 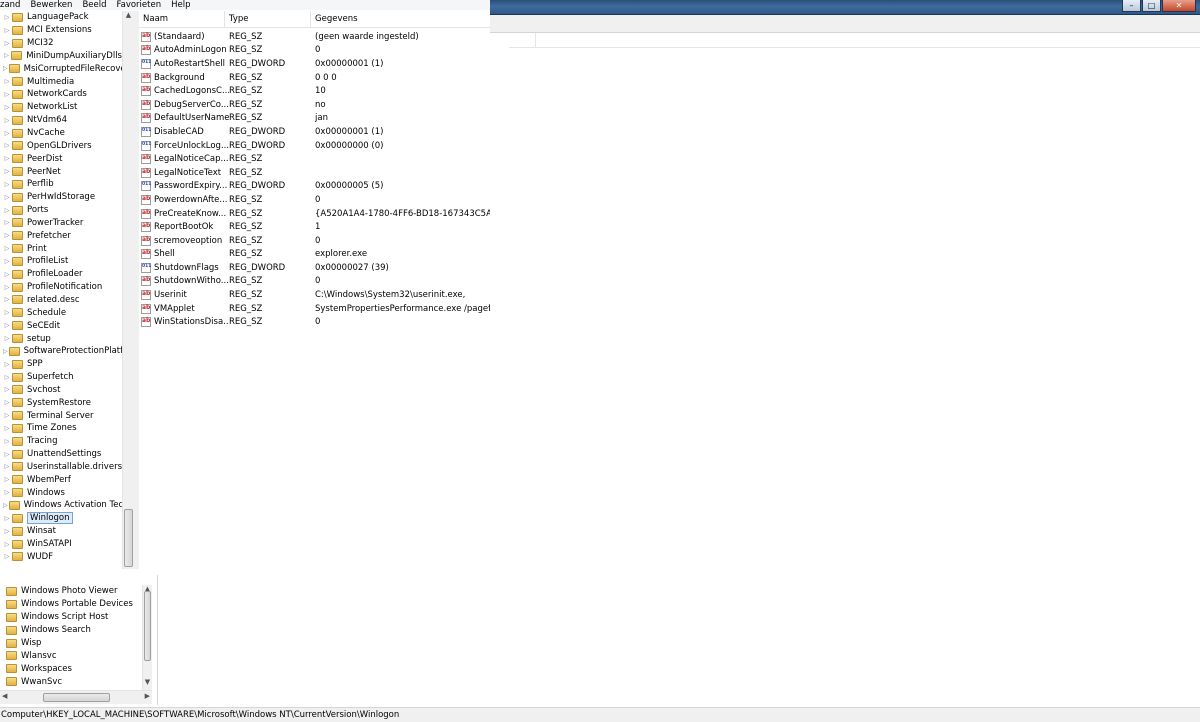 I want to click on minimize-button: –, so click(x=1131, y=6).